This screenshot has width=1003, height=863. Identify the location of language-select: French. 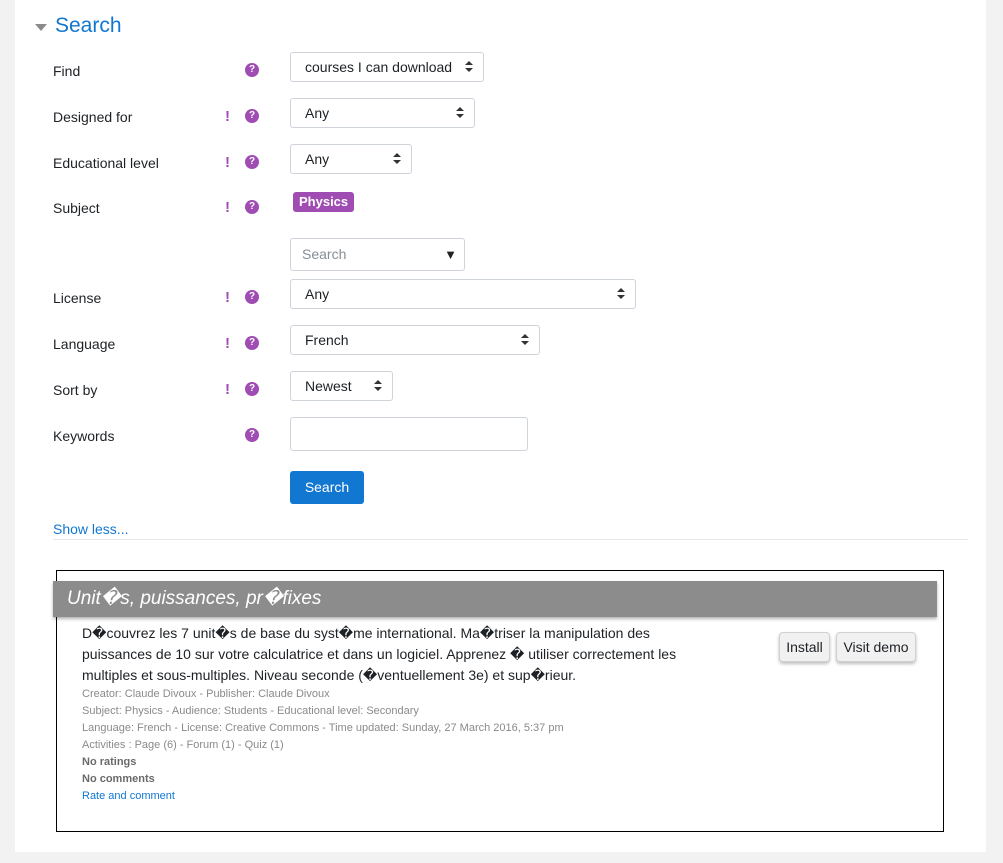
(415, 340).